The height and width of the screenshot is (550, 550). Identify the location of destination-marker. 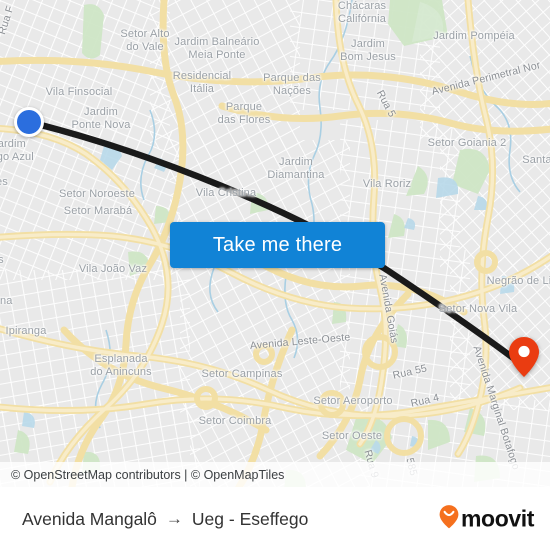
(524, 357).